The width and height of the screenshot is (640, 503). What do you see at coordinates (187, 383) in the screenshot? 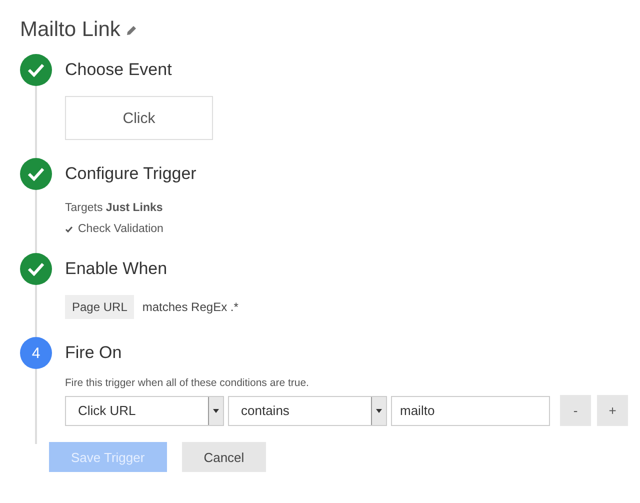
I see `conditions-hint: Fire this trigger when all of these conditions are true.` at bounding box center [187, 383].